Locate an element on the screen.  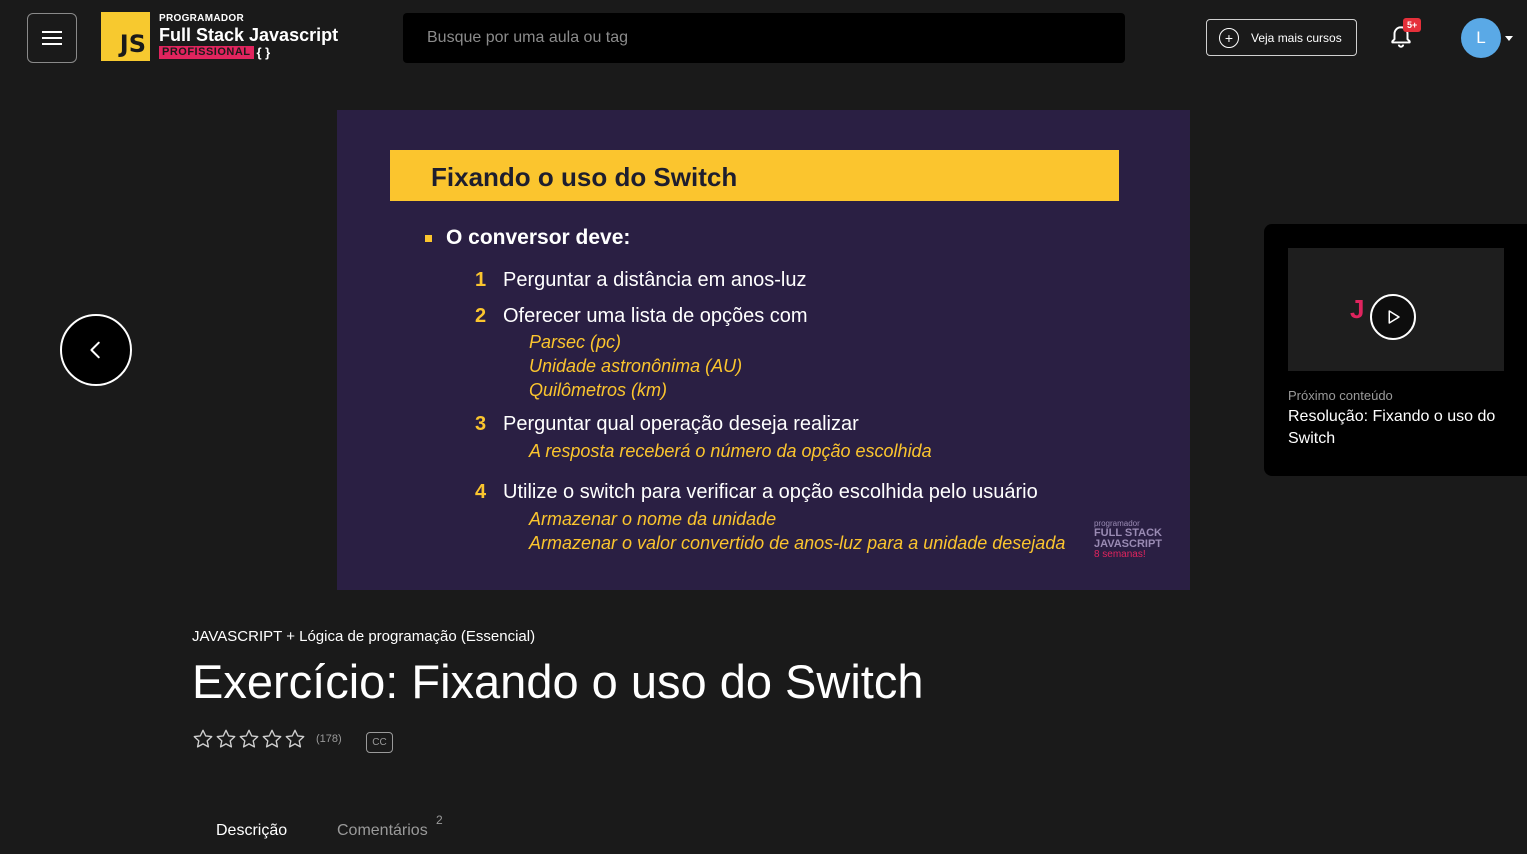
slide-title: Fixando o uso do Switch is located at coordinates (584, 177).